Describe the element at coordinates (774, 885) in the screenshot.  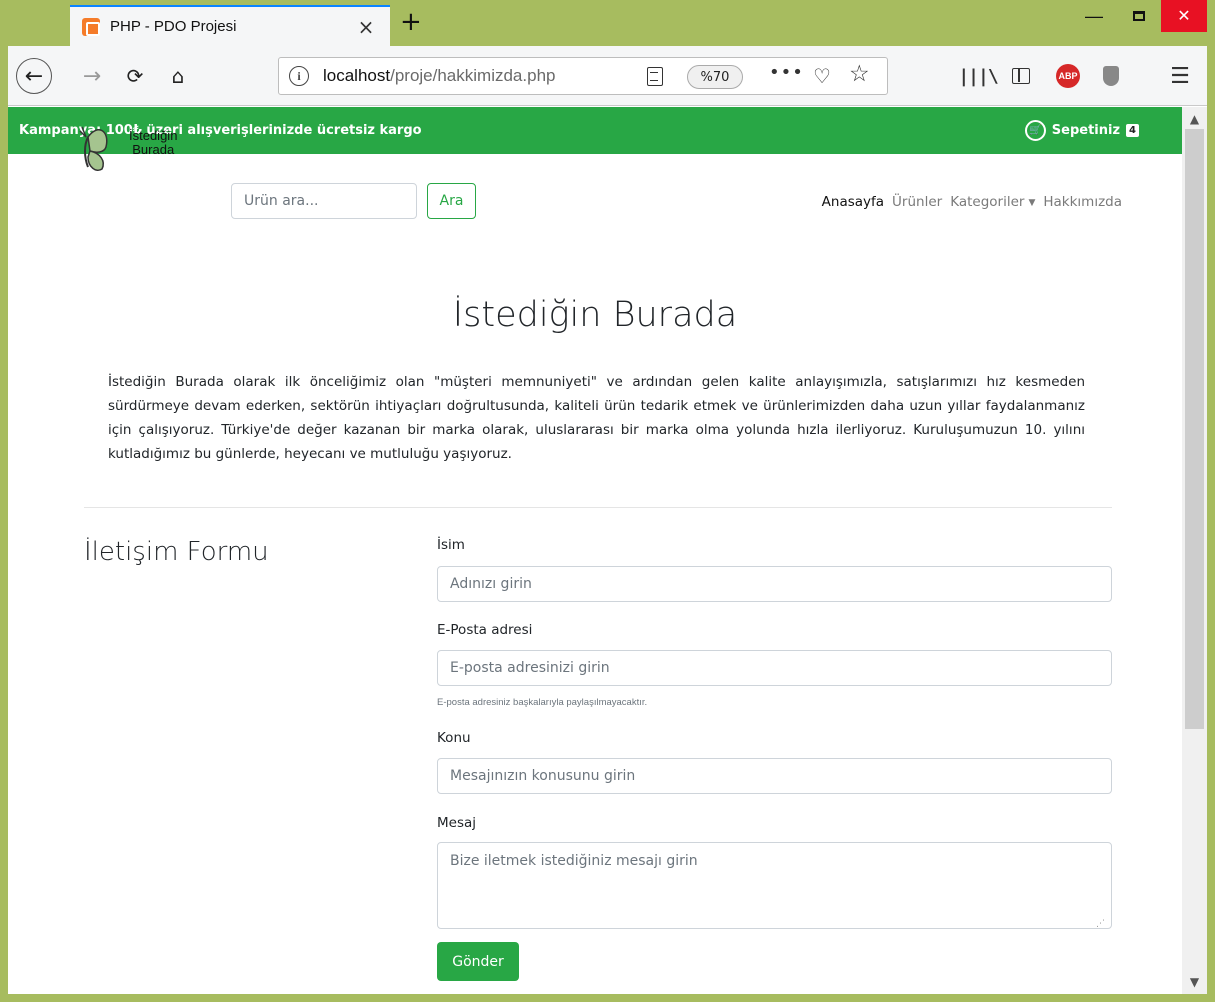
I see `message-textarea` at that location.